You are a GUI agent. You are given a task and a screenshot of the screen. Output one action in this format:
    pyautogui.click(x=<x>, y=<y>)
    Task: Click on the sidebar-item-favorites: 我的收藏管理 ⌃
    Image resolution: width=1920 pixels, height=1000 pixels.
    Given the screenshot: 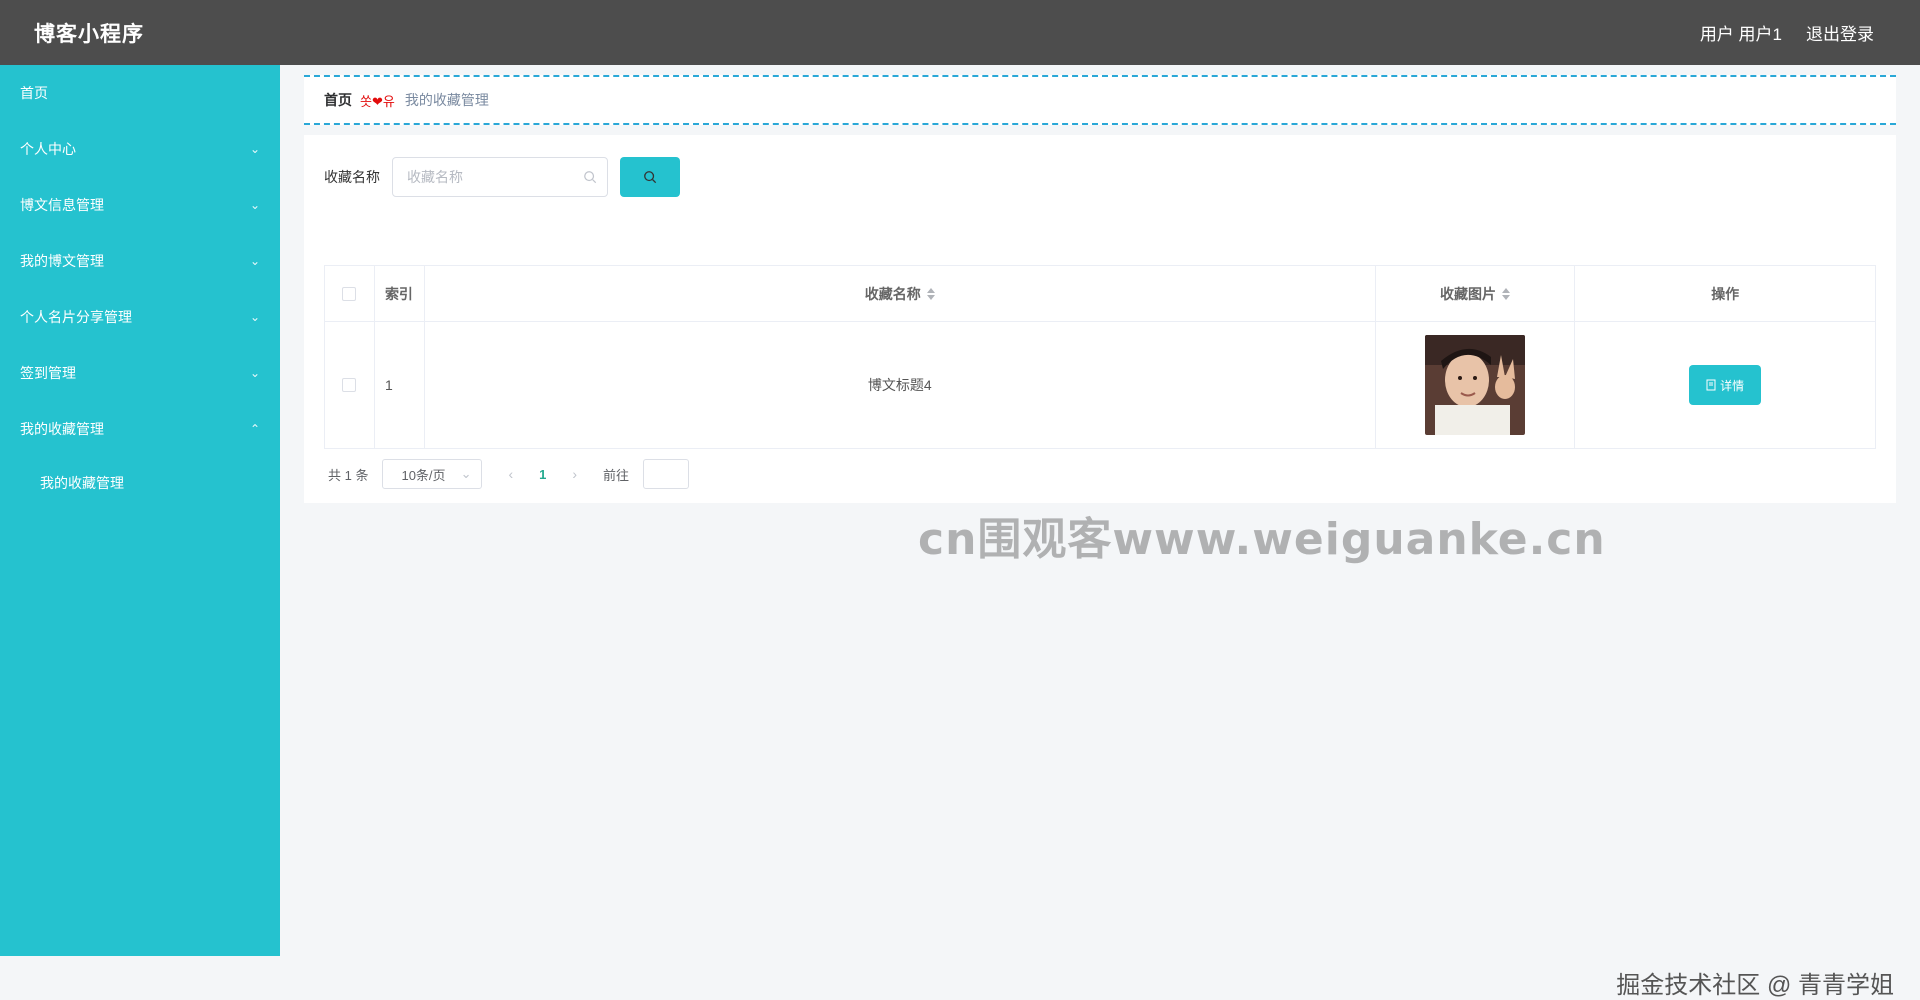 What is the action you would take?
    pyautogui.click(x=140, y=429)
    